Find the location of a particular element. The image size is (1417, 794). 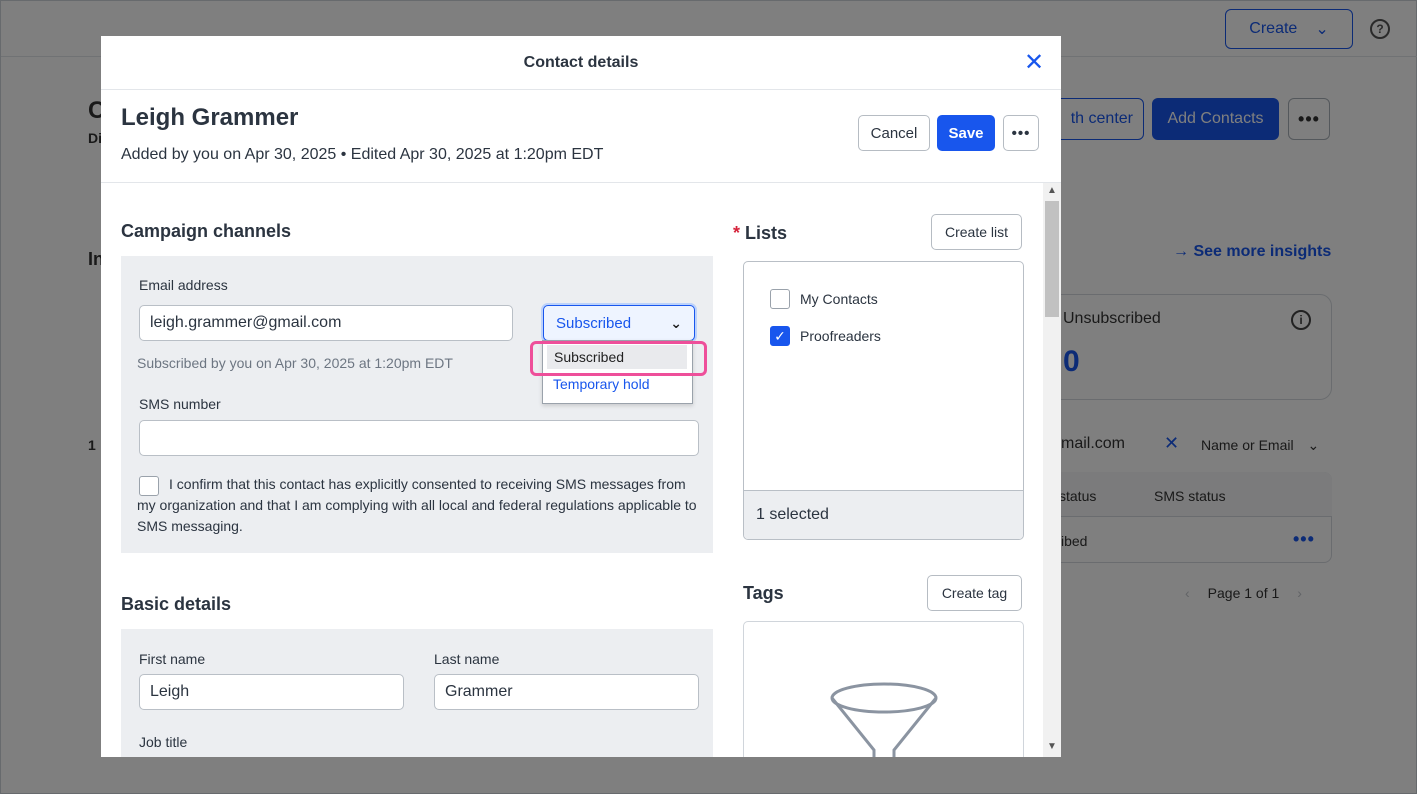

basic-details-title: Basic details is located at coordinates (176, 604).